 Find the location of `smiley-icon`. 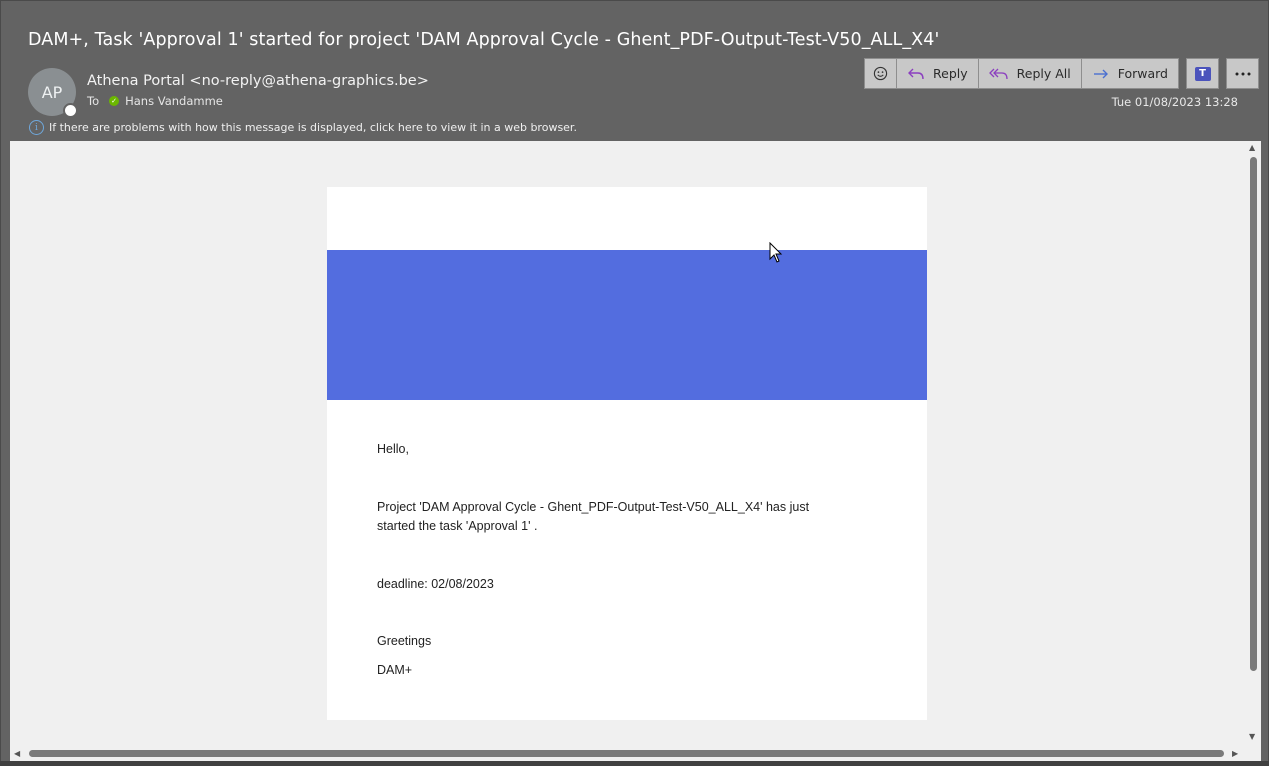

smiley-icon is located at coordinates (880, 73).